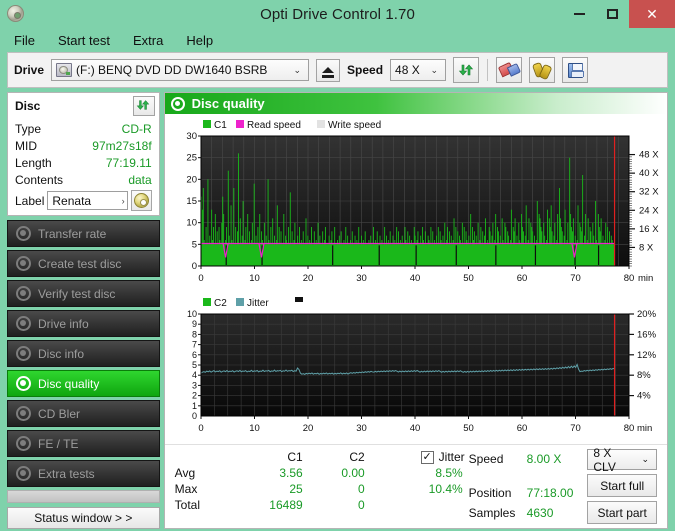 The height and width of the screenshot is (531, 675). I want to click on speed-label: Speed, so click(365, 70).